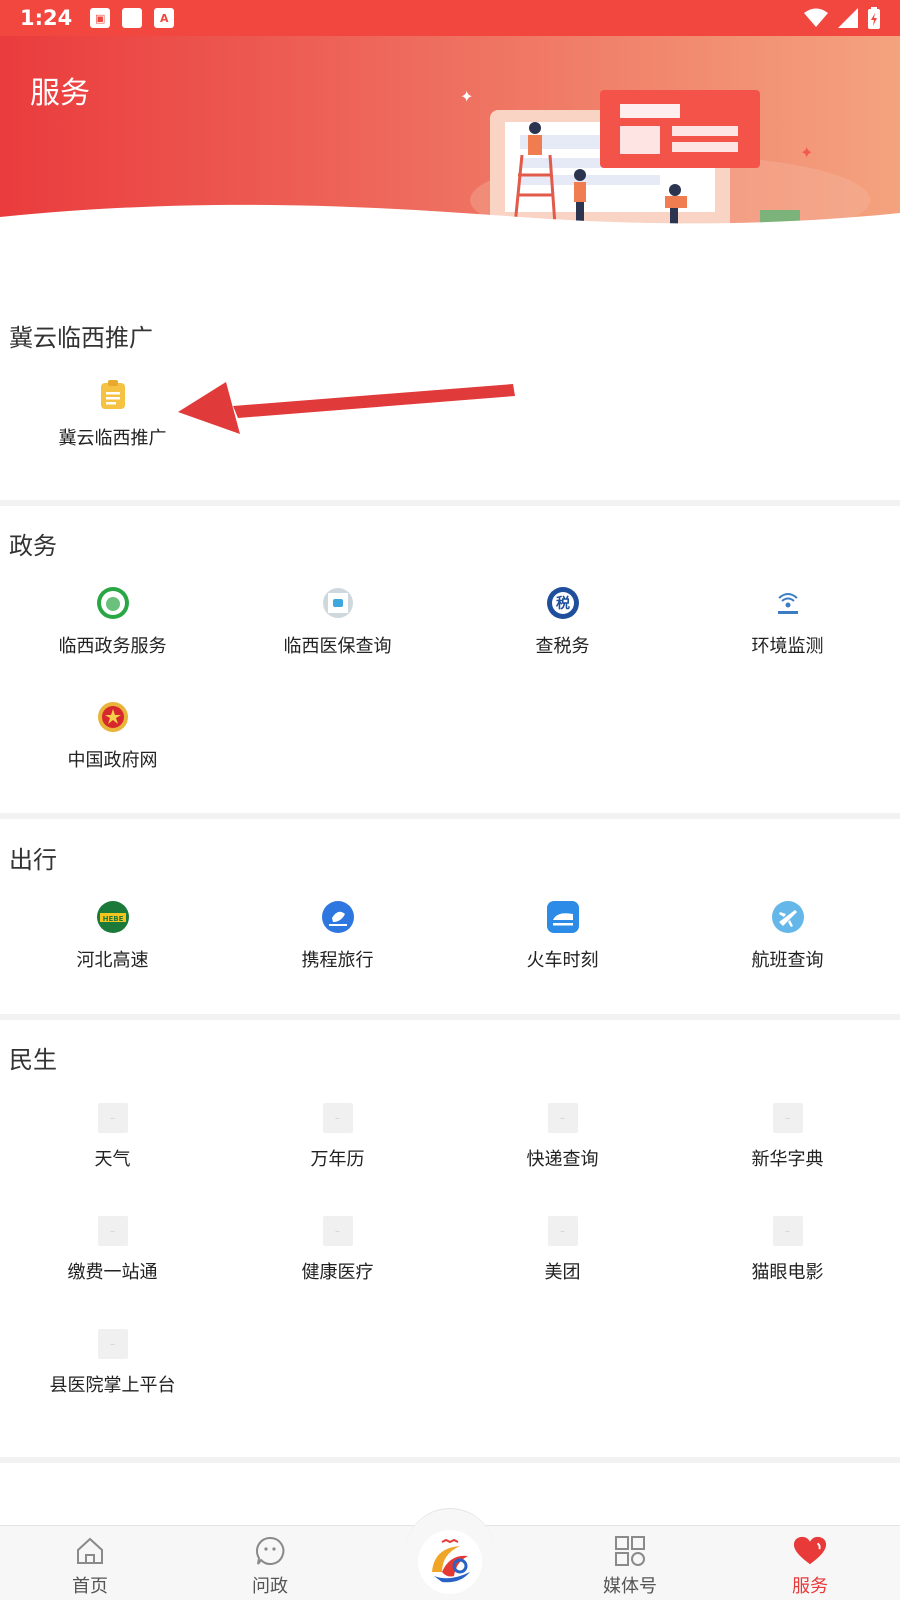 This screenshot has height=1600, width=900. Describe the element at coordinates (270, 1551) in the screenshot. I see `chat-icon` at that location.